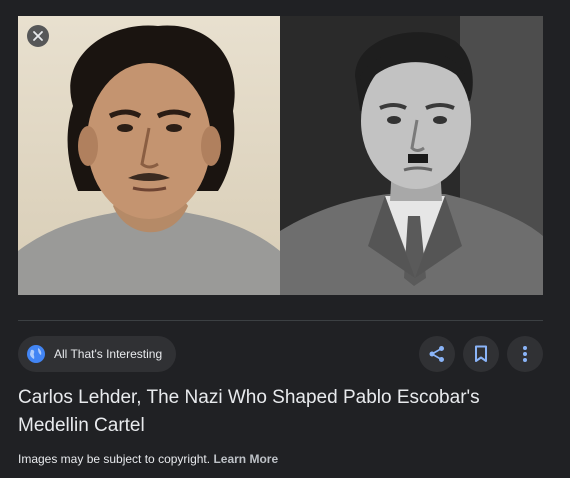 The height and width of the screenshot is (478, 570). I want to click on globe-icon, so click(36, 354).